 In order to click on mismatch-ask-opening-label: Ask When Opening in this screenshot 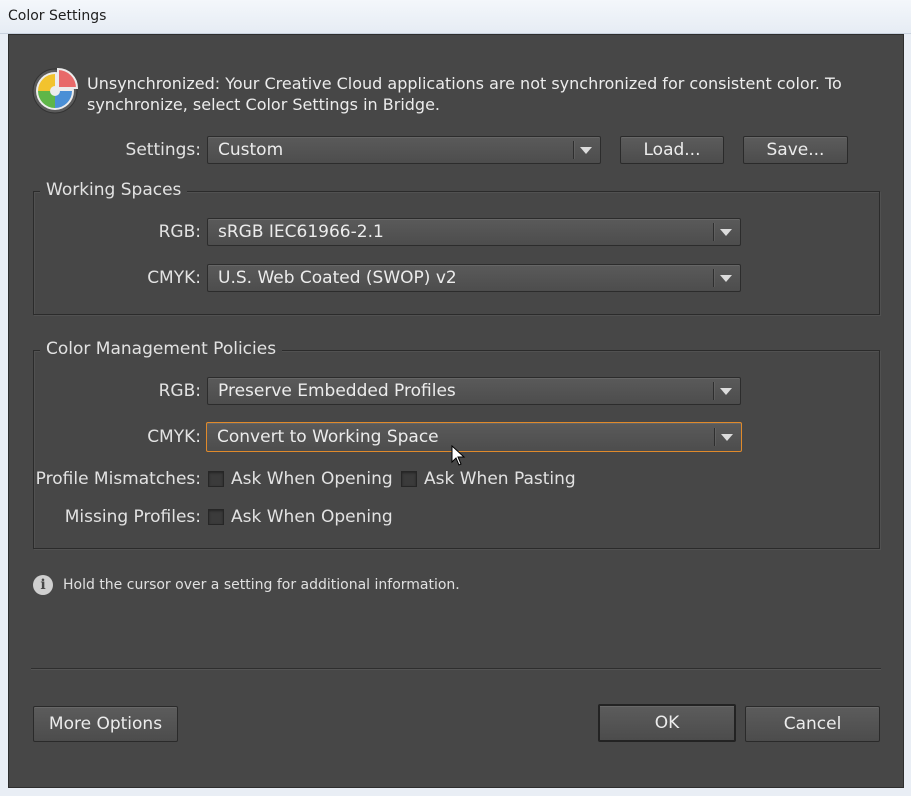, I will do `click(312, 479)`.